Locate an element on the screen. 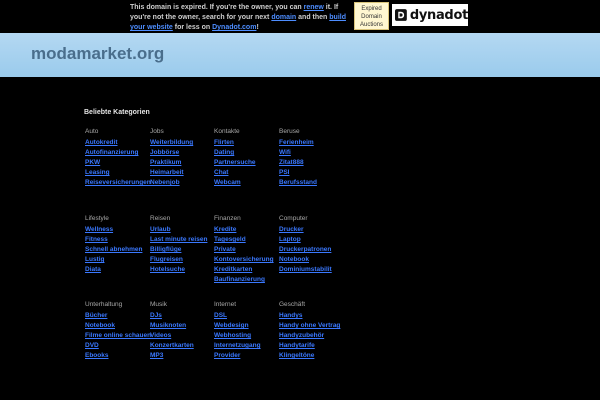 The width and height of the screenshot is (600, 400). category-link: PSI is located at coordinates (311, 173).